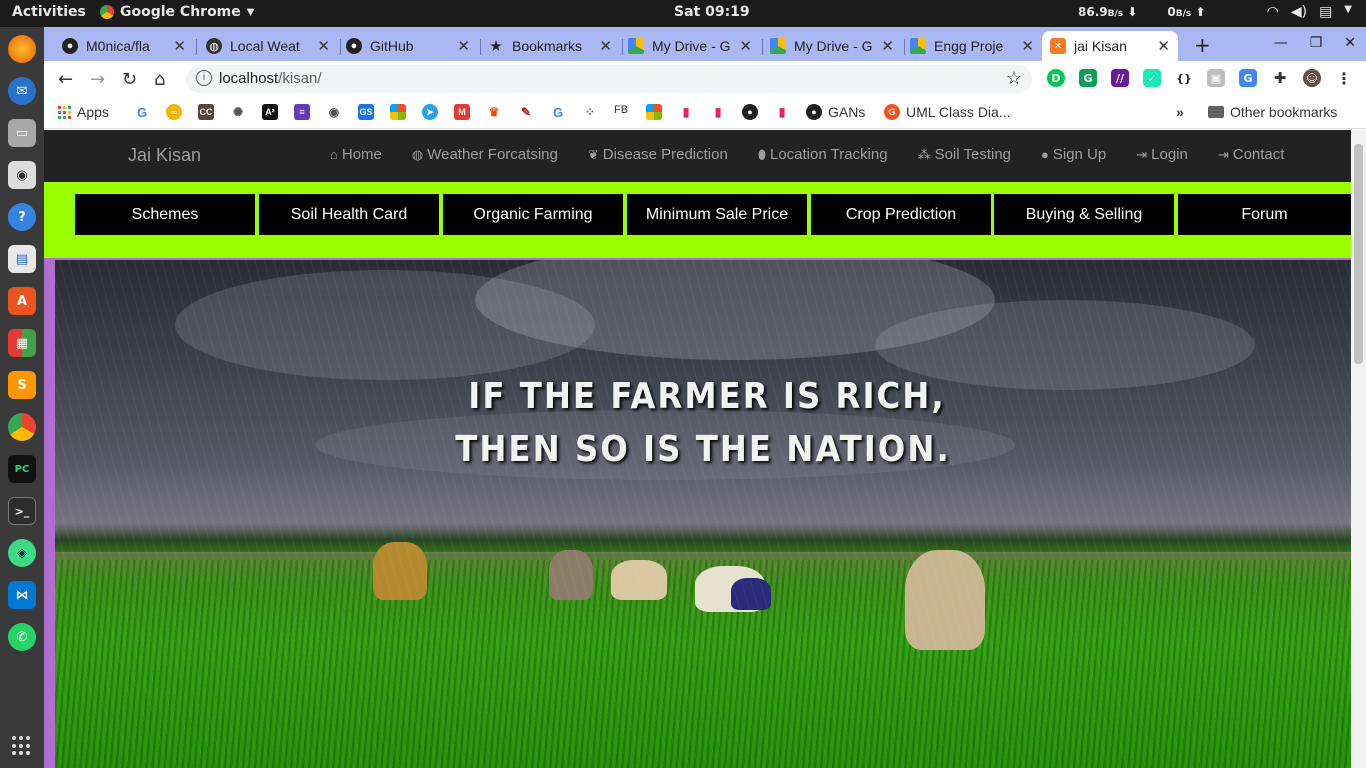 The height and width of the screenshot is (768, 1366). What do you see at coordinates (1162, 154) in the screenshot?
I see `nav-login: ⇥ Login` at bounding box center [1162, 154].